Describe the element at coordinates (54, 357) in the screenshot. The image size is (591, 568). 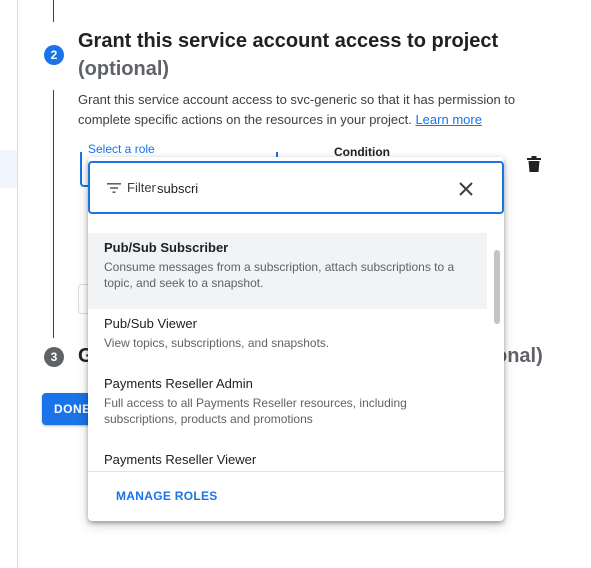
I see `step-3-badge: 3` at that location.